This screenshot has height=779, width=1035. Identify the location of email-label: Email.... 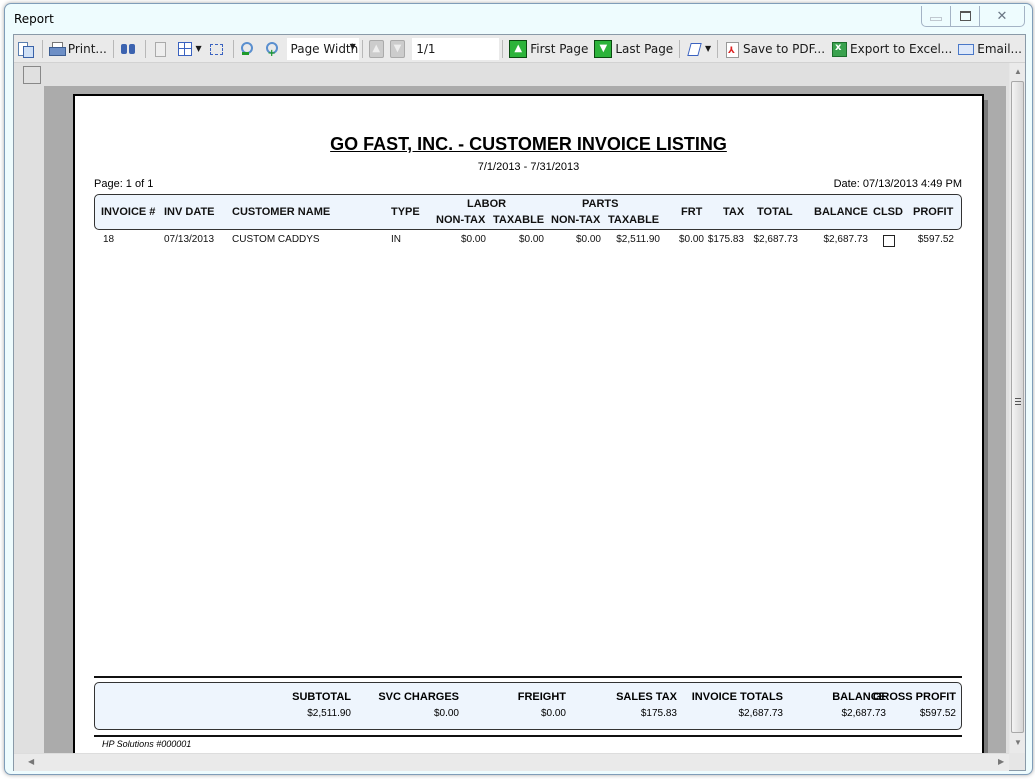
(999, 48).